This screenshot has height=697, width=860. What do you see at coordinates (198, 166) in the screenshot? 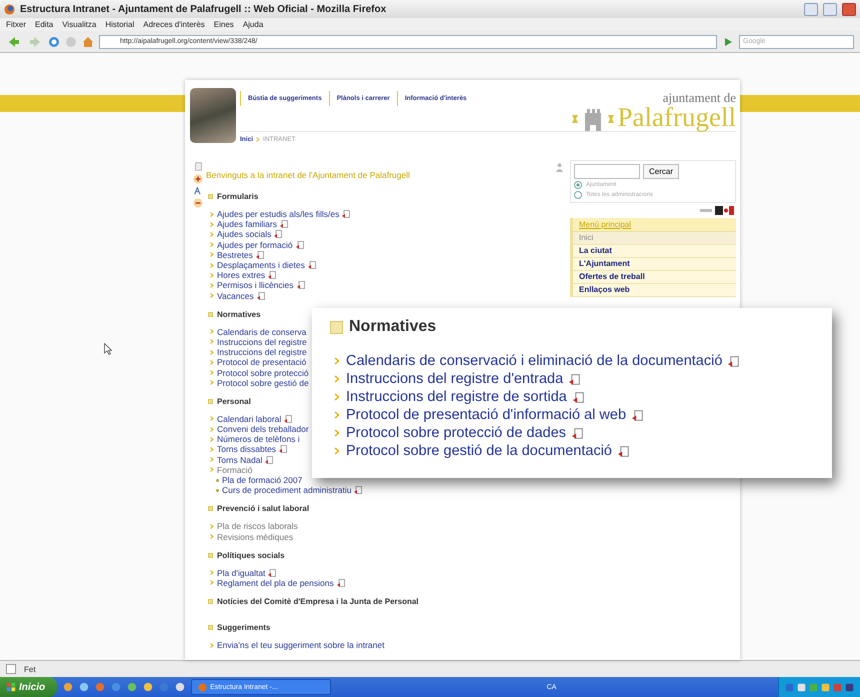
I see `print-icon` at bounding box center [198, 166].